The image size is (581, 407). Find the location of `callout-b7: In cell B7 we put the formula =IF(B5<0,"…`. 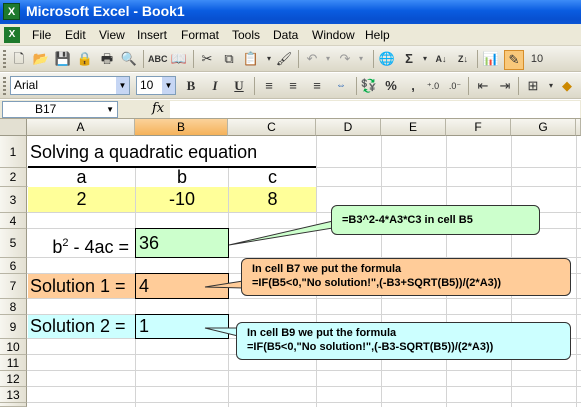

callout-b7: In cell B7 we put the formula =IF(B5<0,"… is located at coordinates (406, 277).